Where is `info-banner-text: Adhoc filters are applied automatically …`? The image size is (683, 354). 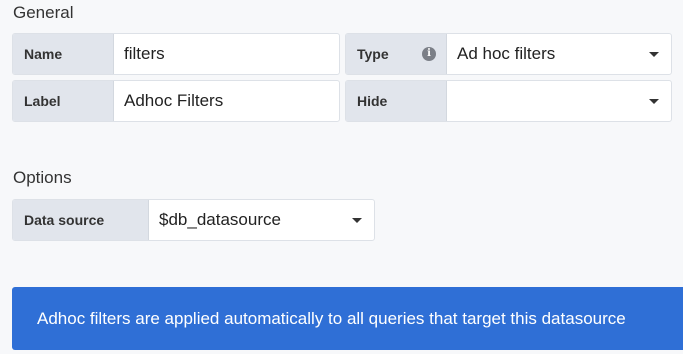
info-banner-text: Adhoc filters are applied automatically … is located at coordinates (331, 318).